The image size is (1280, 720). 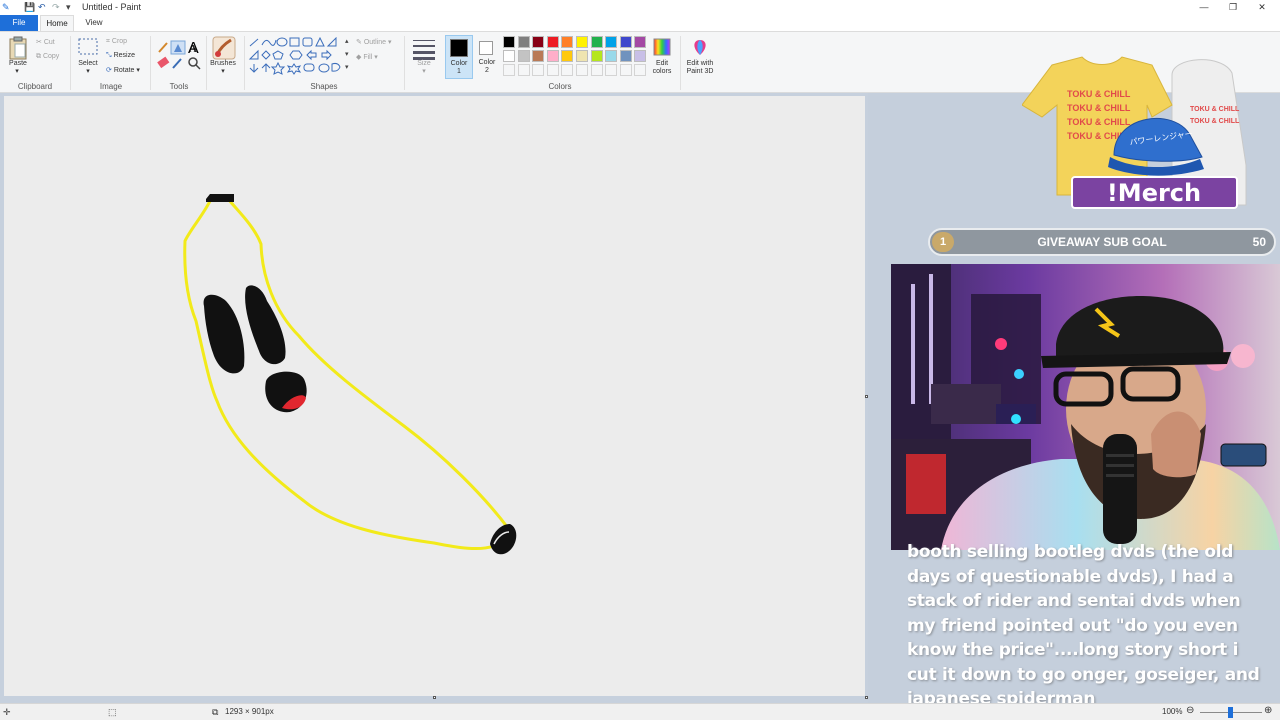 What do you see at coordinates (347, 41) in the screenshot?
I see `shapes-scroll-up: ▴` at bounding box center [347, 41].